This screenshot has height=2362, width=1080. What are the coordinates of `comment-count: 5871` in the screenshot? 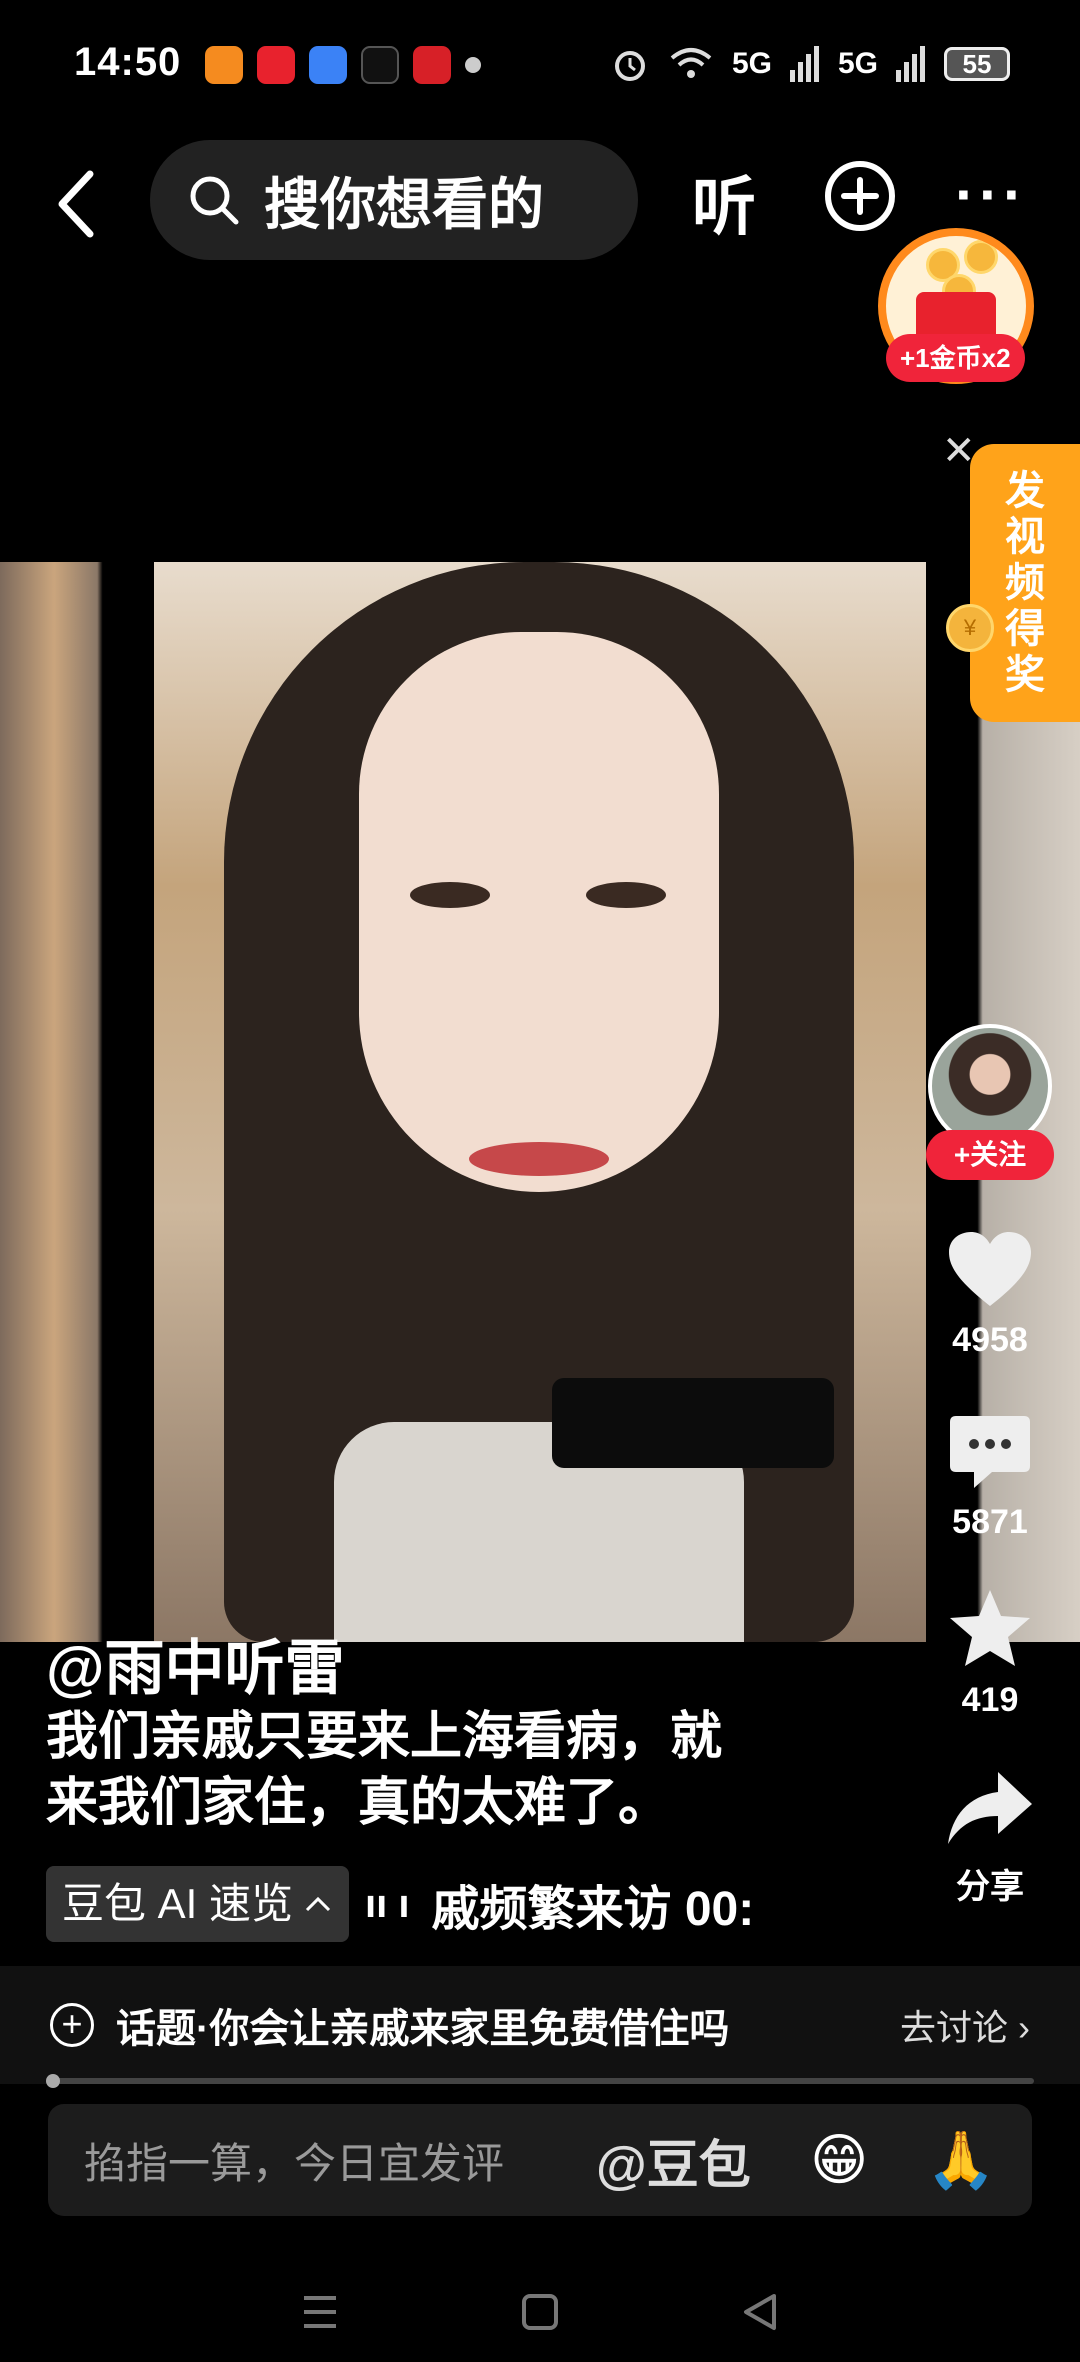 It's located at (990, 1522).